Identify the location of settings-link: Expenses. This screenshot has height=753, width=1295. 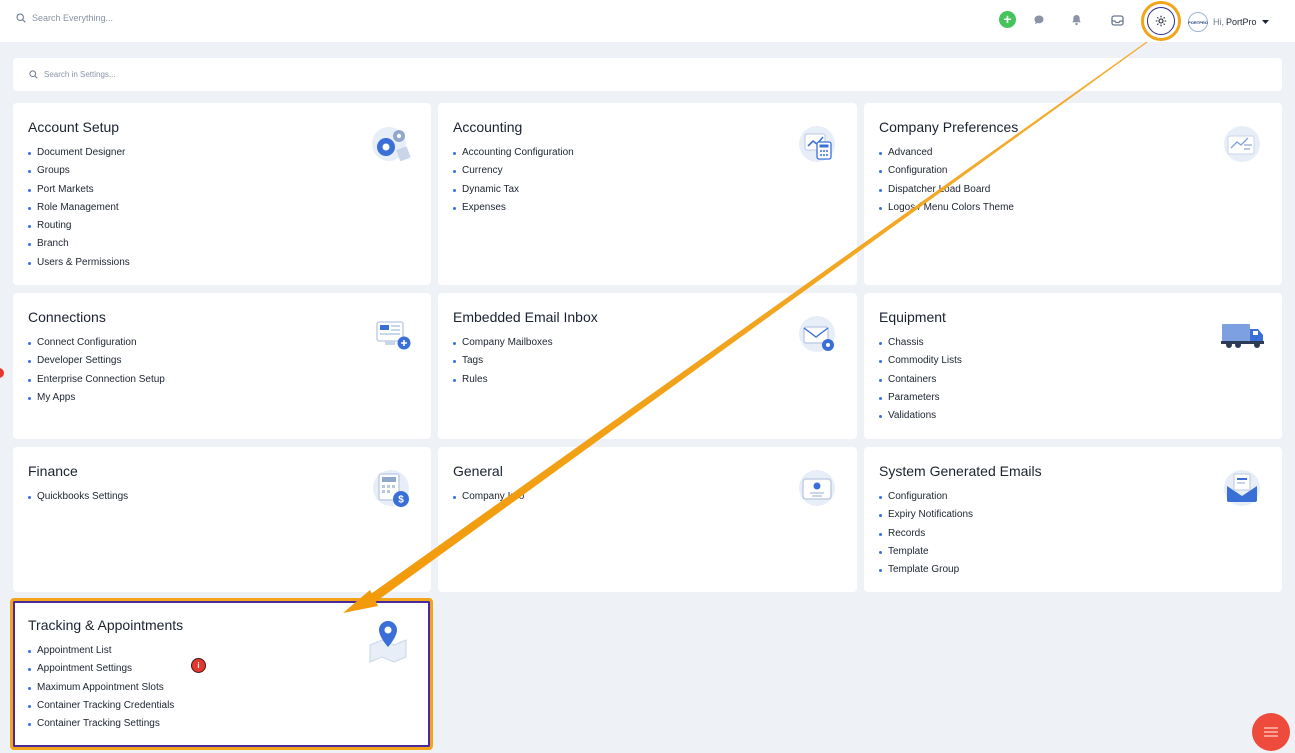
(647, 208).